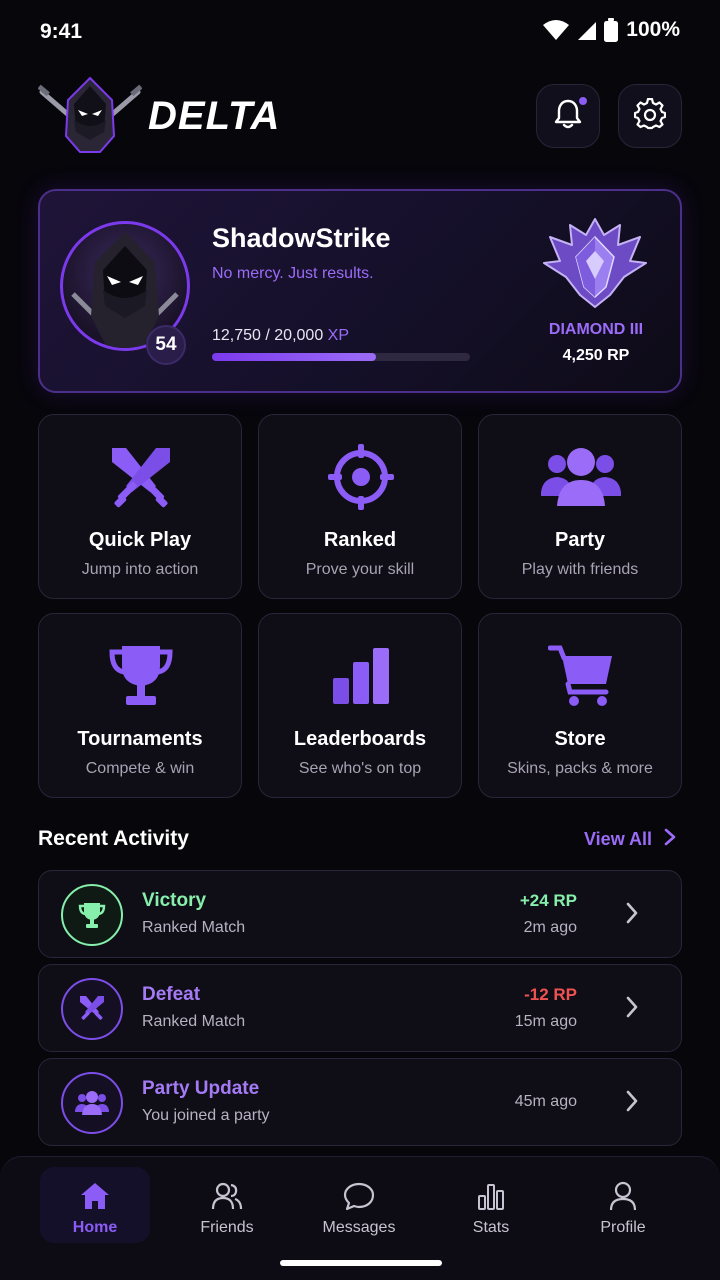 The height and width of the screenshot is (1280, 720). Describe the element at coordinates (90, 116) in the screenshot. I see `ninja-logo-icon` at that location.